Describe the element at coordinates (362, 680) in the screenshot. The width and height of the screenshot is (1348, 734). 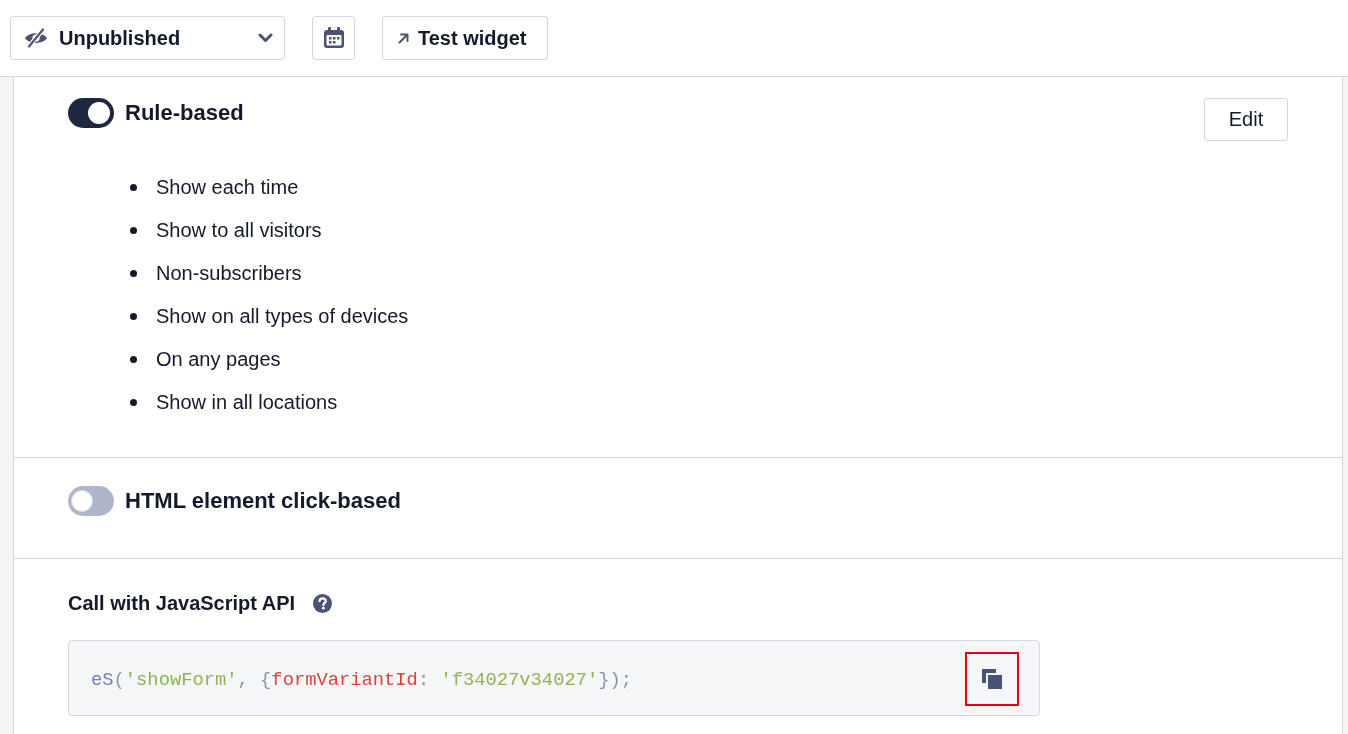
I see `code-snippet: eS('showForm', {formVariantId: 'f34027v34027'});` at that location.